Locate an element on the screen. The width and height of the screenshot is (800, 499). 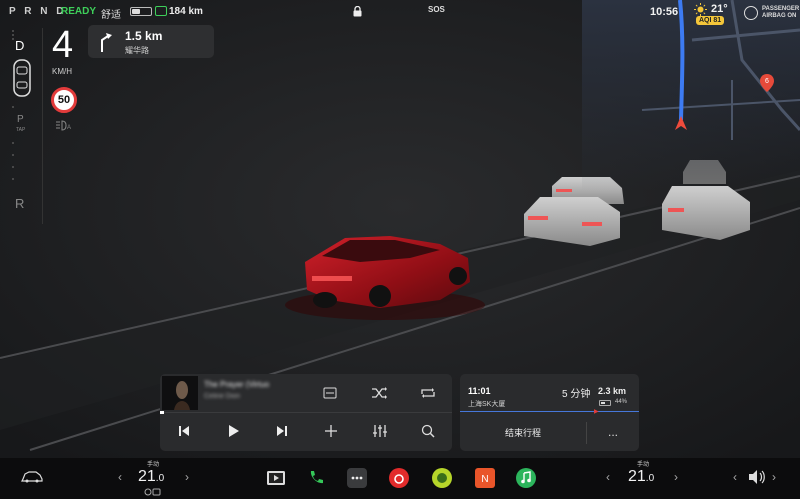
destination-flag-icon: ▶ is located at coordinates (596, 412).